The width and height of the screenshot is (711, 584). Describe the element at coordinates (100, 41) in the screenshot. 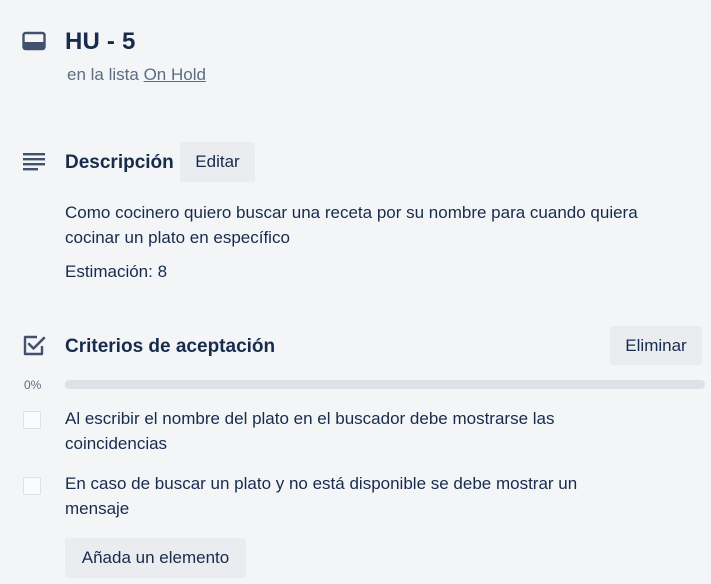

I see `card-title: HU - 5` at that location.